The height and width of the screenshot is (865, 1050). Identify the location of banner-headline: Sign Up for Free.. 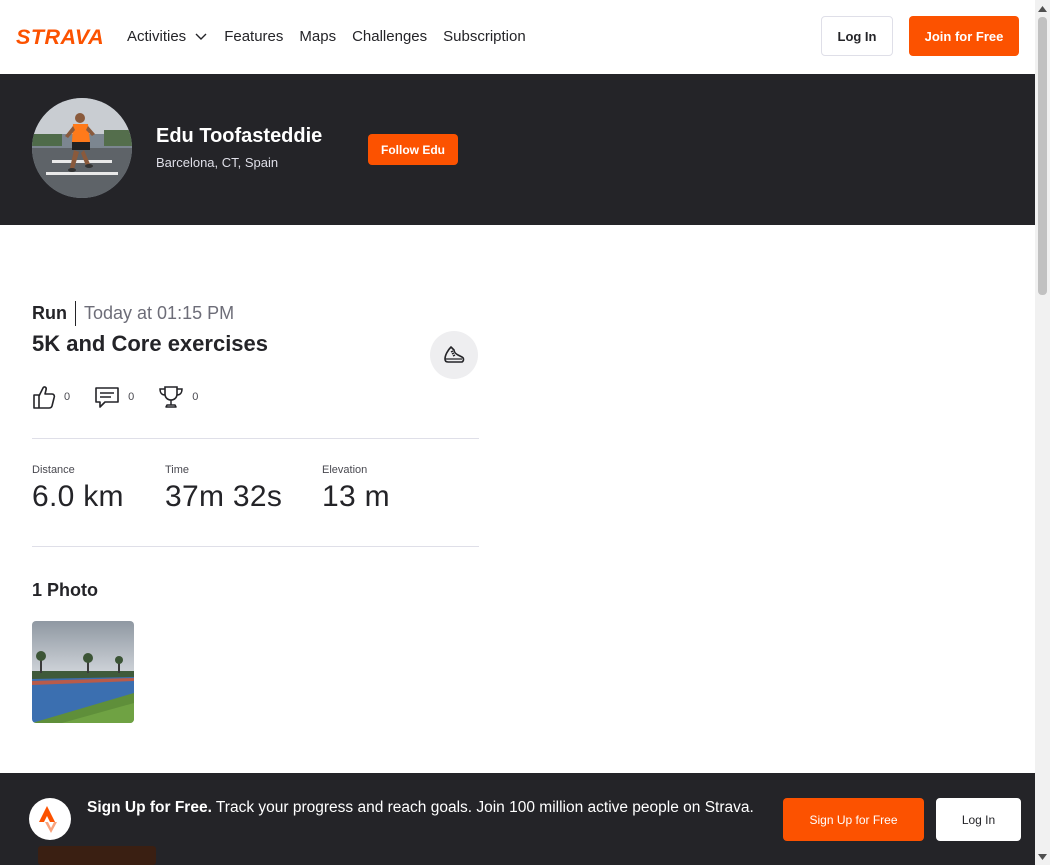
(149, 807).